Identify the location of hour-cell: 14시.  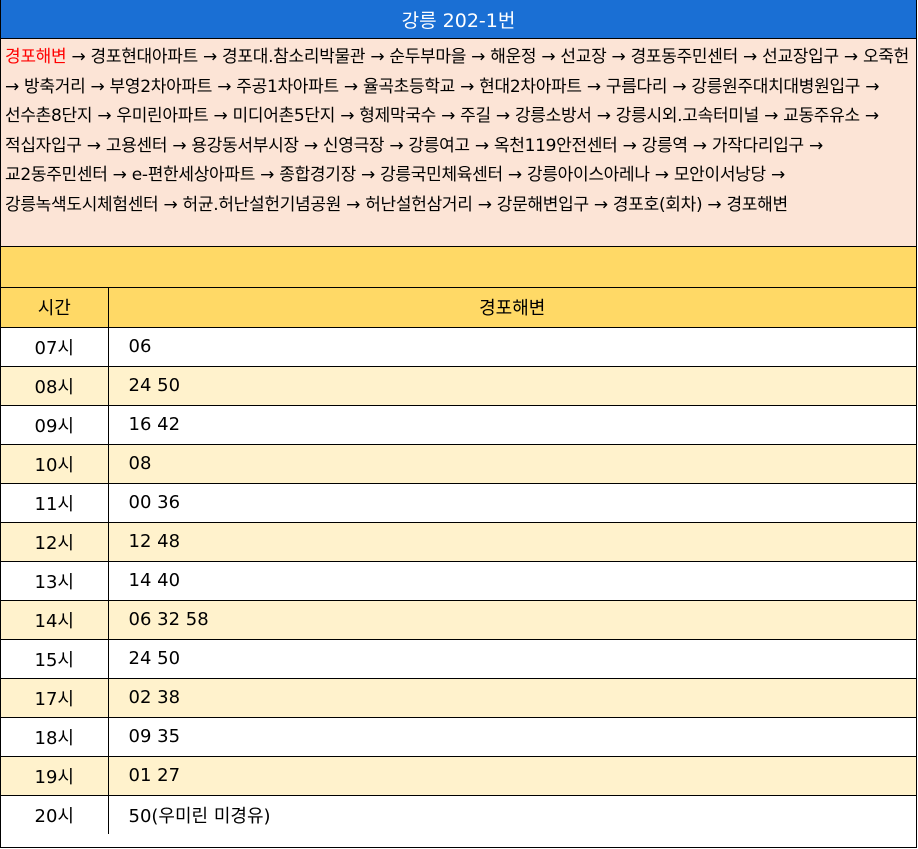
(55, 620).